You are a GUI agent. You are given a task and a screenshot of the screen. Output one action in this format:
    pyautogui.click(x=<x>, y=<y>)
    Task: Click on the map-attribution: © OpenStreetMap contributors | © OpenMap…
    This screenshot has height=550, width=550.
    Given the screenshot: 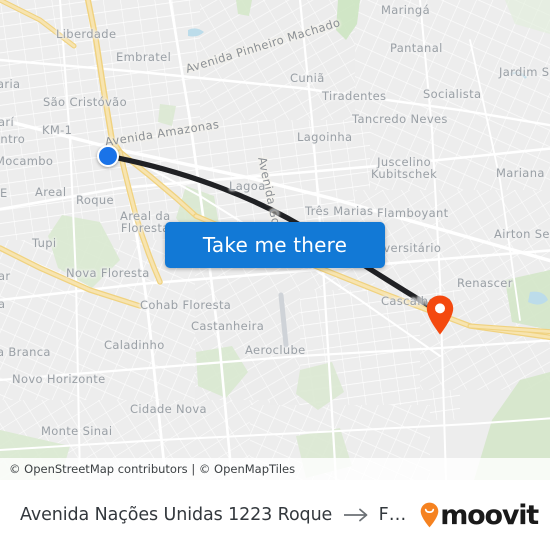 What is the action you would take?
    pyautogui.click(x=275, y=469)
    